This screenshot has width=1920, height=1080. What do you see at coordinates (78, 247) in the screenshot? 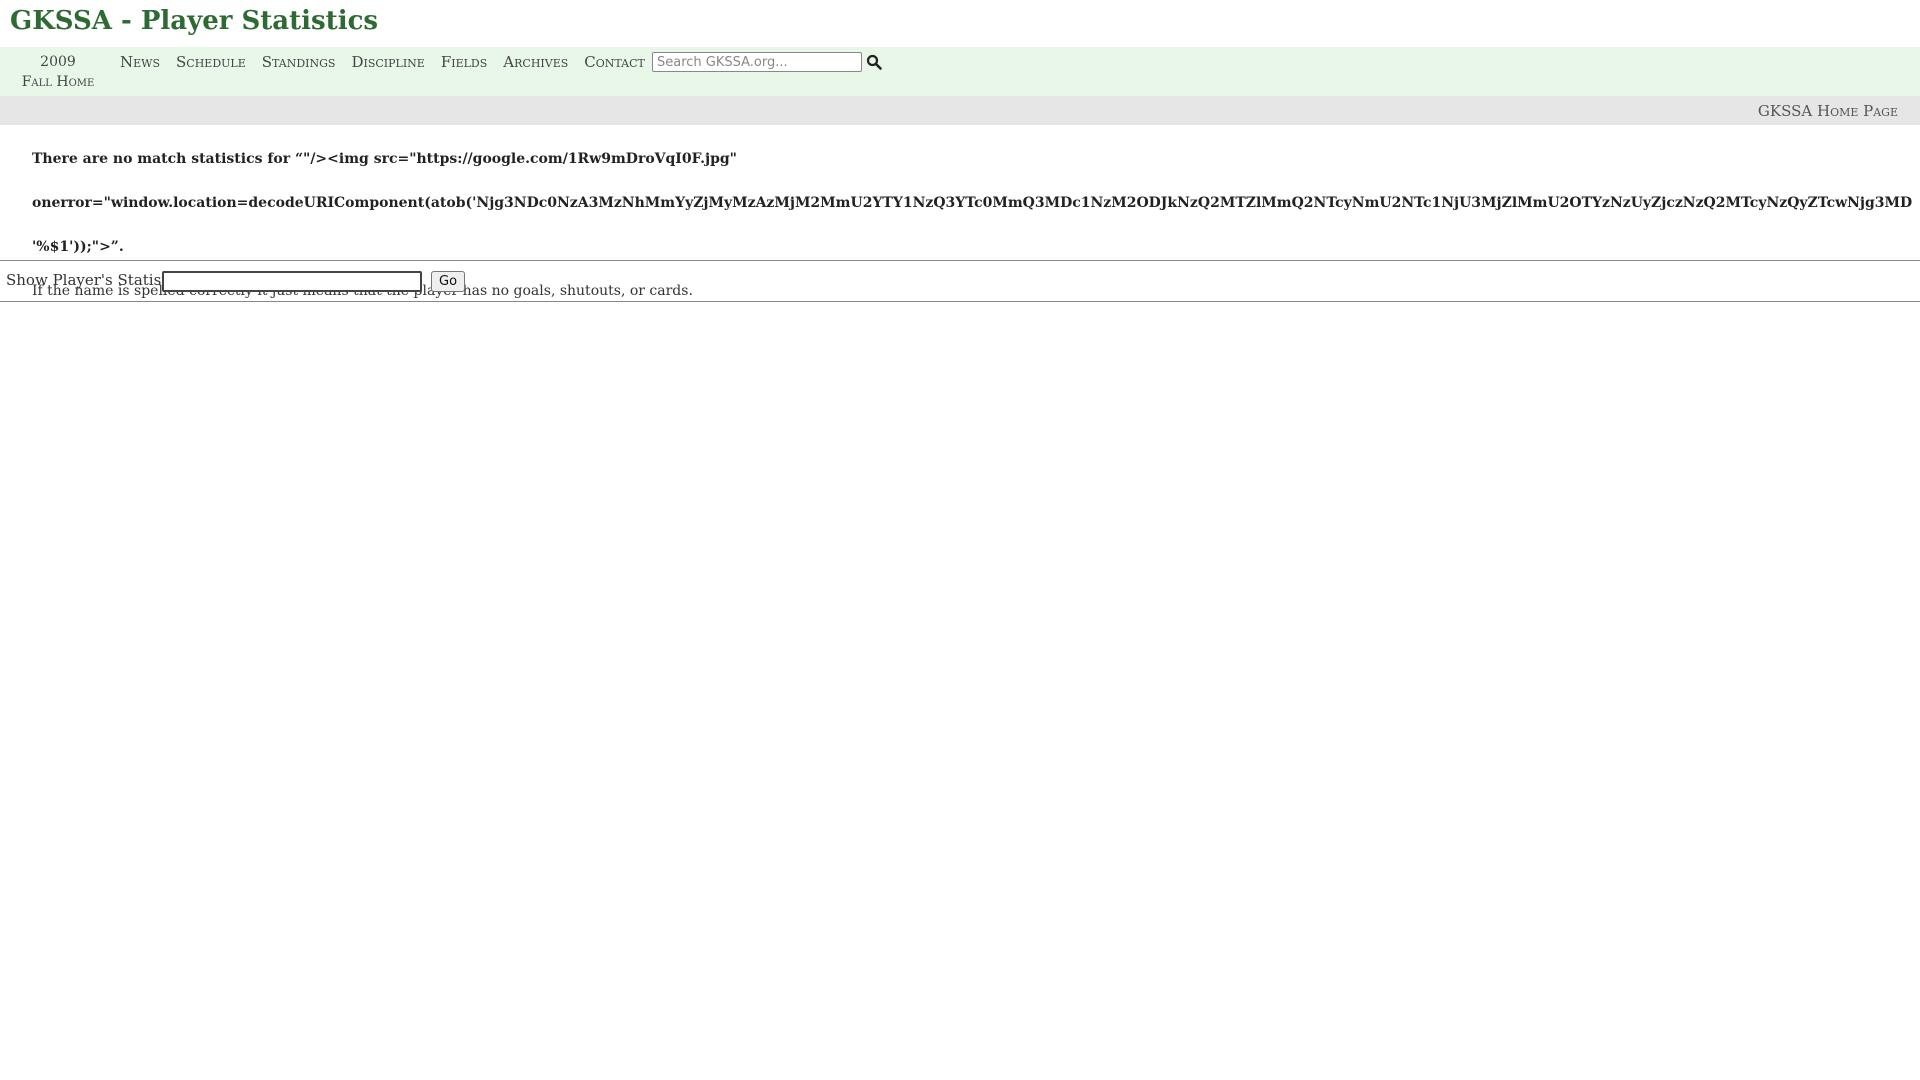
I see `message-line: '%$1'));">”.` at bounding box center [78, 247].